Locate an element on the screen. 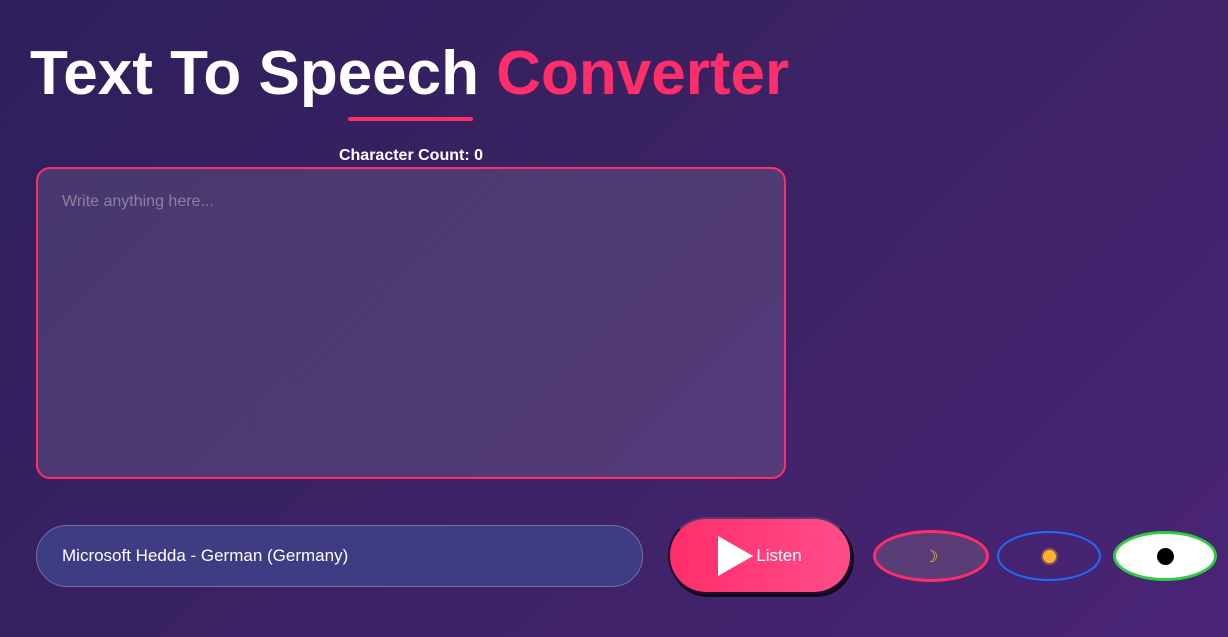  character-count-label: Character Count: is located at coordinates (404, 155).